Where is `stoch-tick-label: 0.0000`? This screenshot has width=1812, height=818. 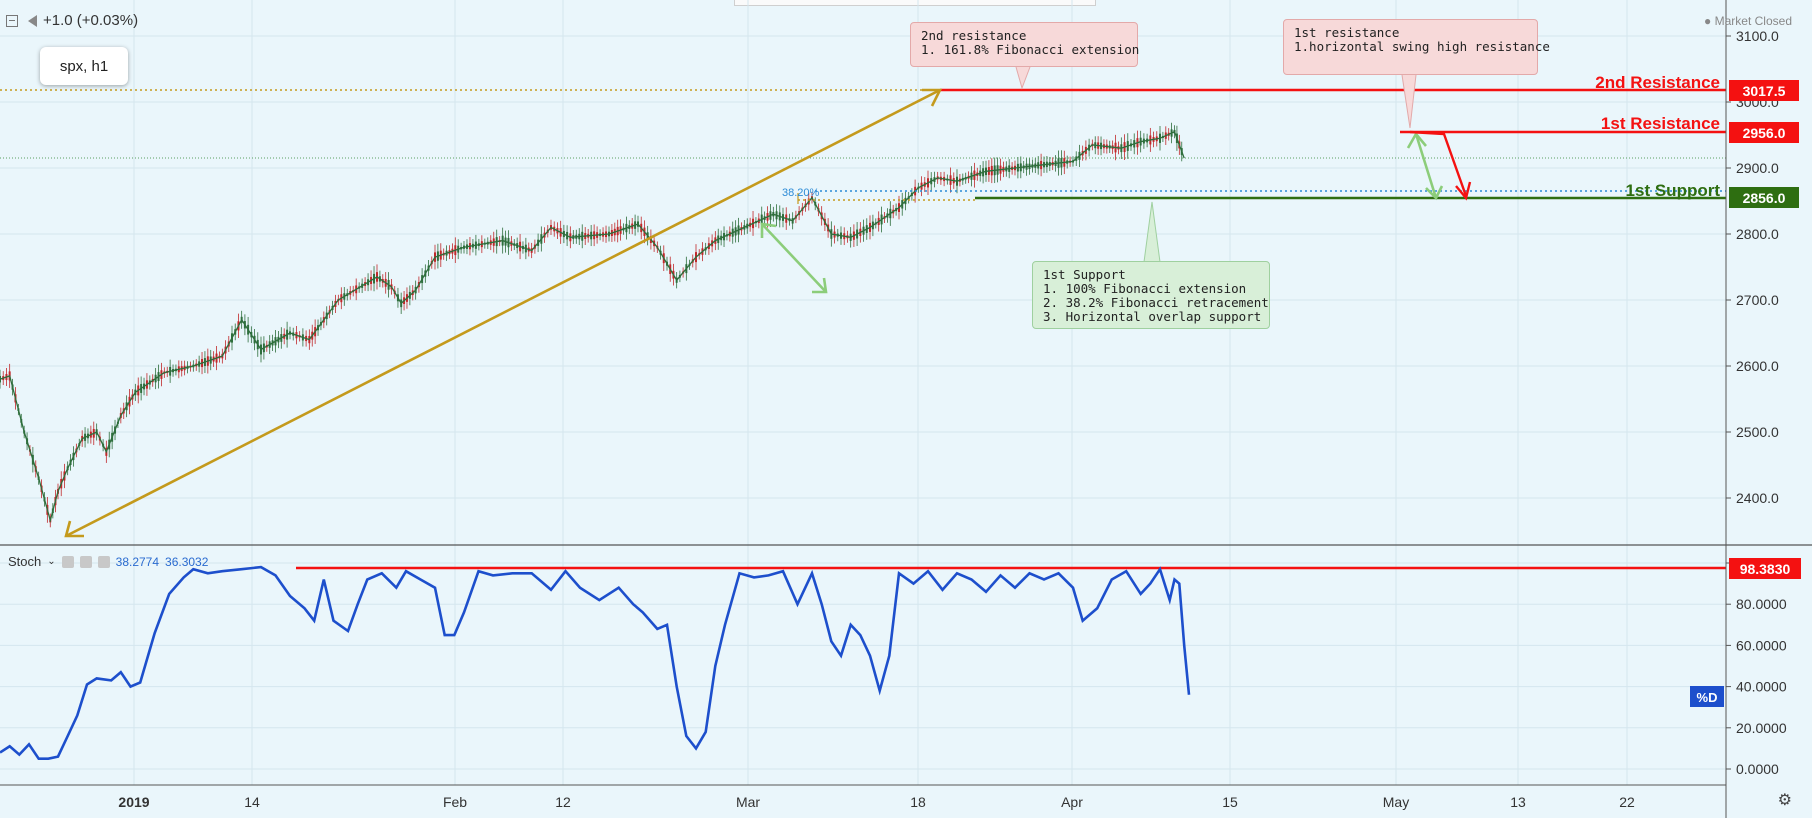 stoch-tick-label: 0.0000 is located at coordinates (1757, 769).